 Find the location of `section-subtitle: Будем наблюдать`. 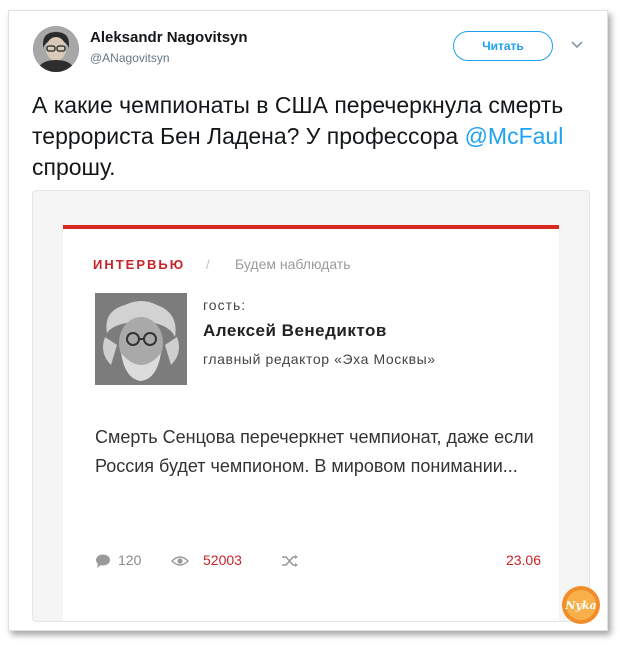

section-subtitle: Будем наблюдать is located at coordinates (293, 264).